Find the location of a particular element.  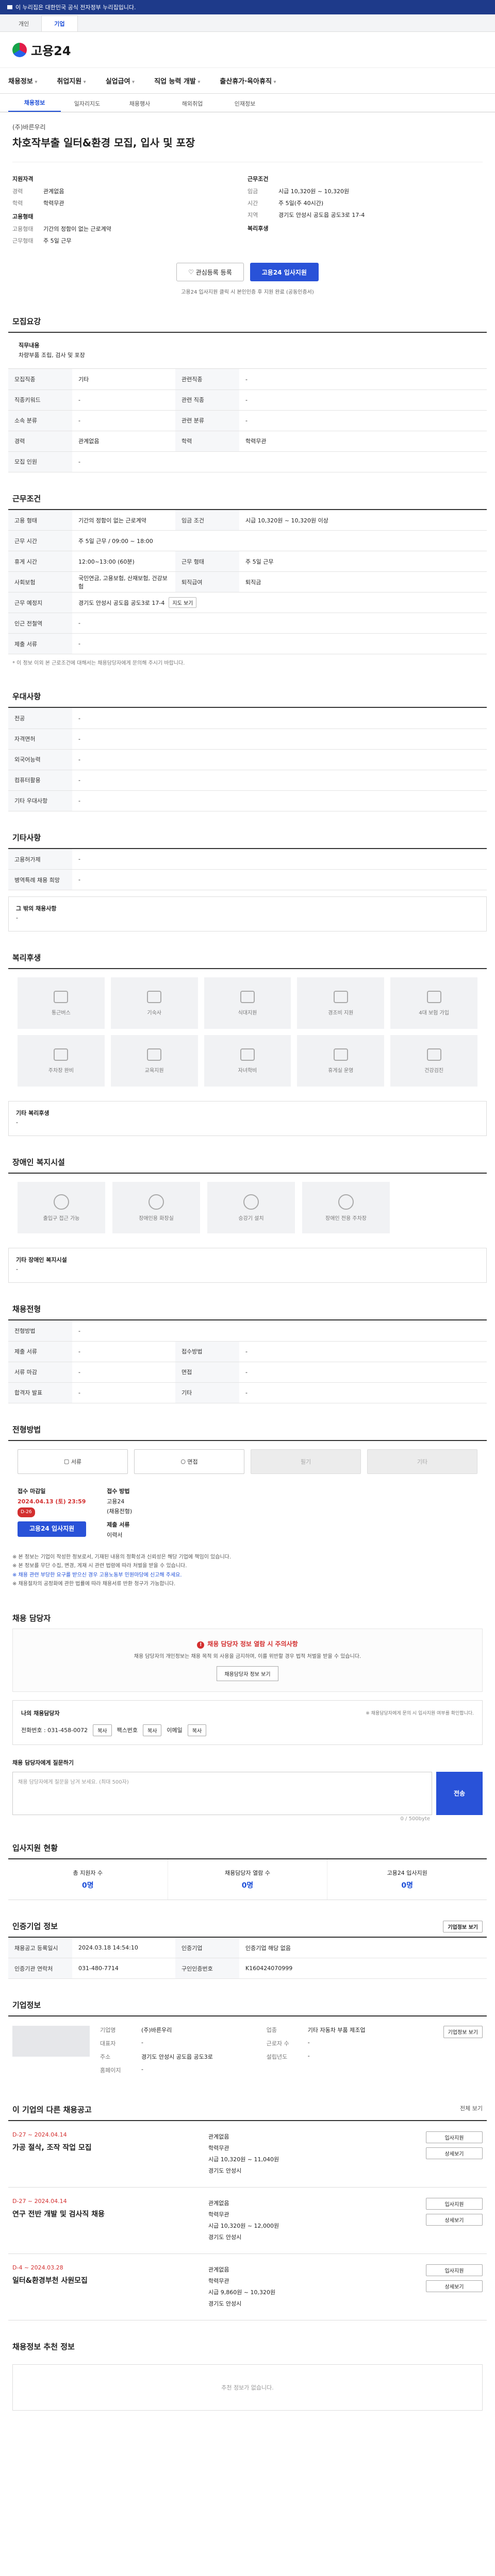

job-title-link: 연구 전반 개발 및 검사직 채용 is located at coordinates (105, 2214).